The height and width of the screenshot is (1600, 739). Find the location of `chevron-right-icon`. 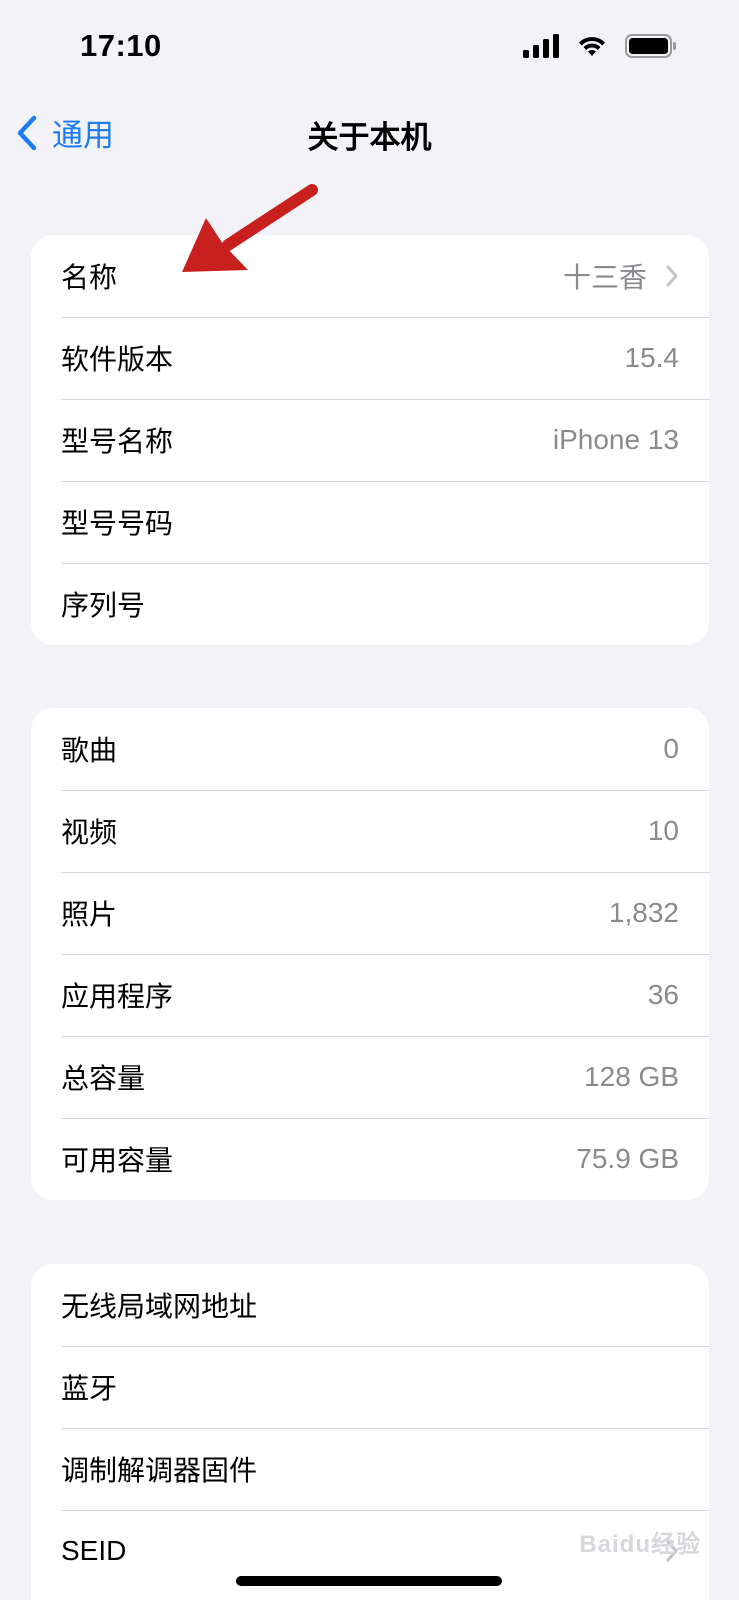

chevron-right-icon is located at coordinates (672, 276).